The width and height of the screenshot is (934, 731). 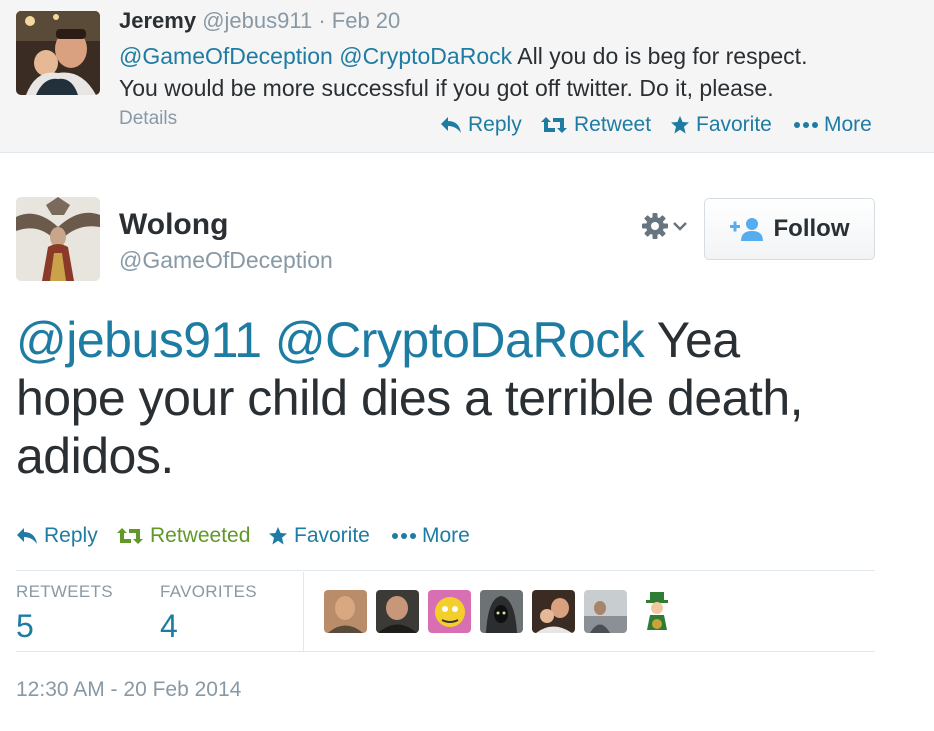 What do you see at coordinates (128, 690) in the screenshot?
I see `tweet-timestamp: 12:30 AM - 20 Feb 2014` at bounding box center [128, 690].